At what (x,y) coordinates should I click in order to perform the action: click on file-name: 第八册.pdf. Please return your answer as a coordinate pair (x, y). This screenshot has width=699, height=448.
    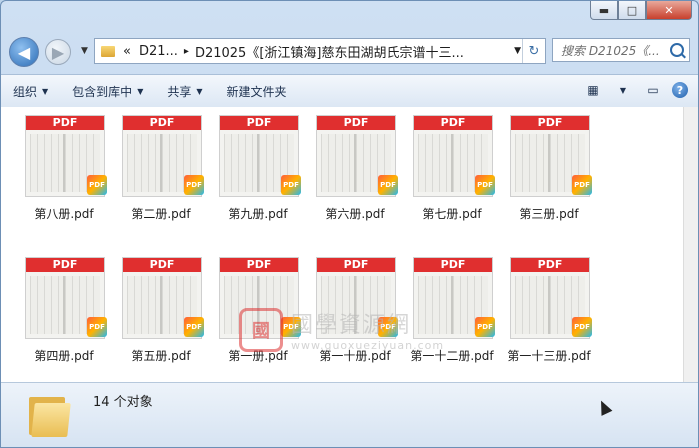
    Looking at the image, I should click on (64, 214).